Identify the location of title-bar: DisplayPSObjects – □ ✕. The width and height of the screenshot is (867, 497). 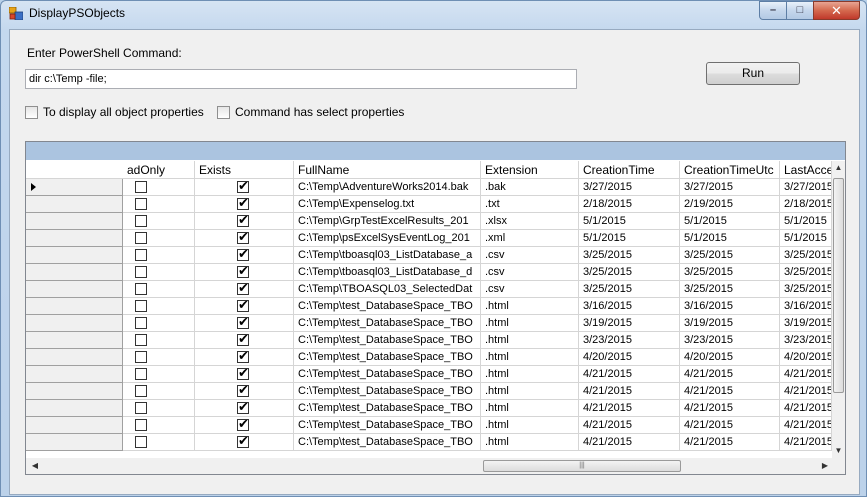
(433, 14).